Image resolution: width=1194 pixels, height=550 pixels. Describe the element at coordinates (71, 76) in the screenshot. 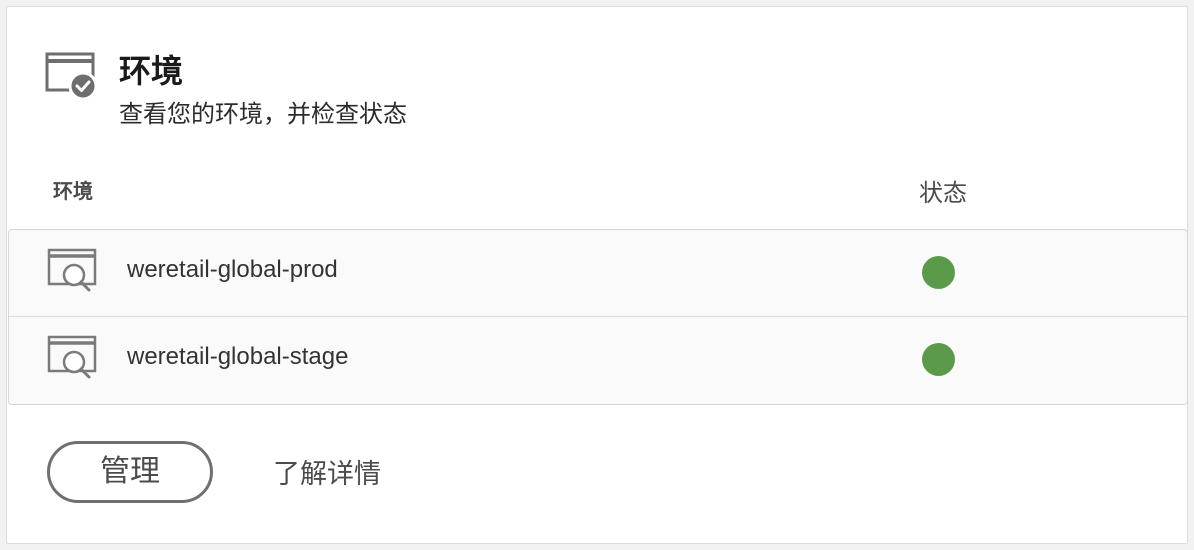

I see `environment-check-icon` at that location.